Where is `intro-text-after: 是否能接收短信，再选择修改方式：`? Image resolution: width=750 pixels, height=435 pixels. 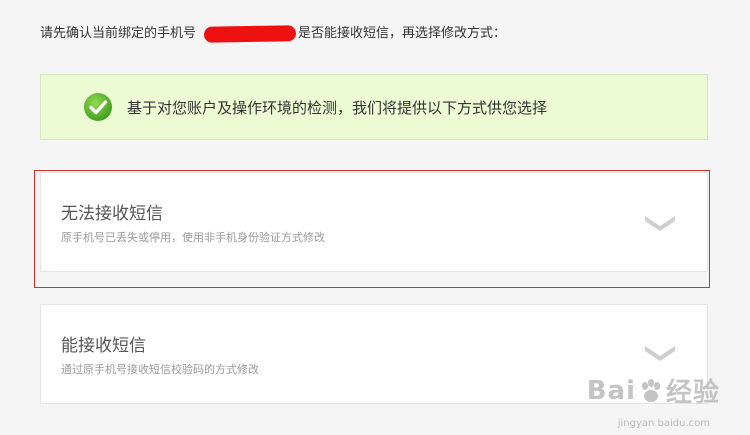 intro-text-after: 是否能接收短信，再选择修改方式： is located at coordinates (402, 33).